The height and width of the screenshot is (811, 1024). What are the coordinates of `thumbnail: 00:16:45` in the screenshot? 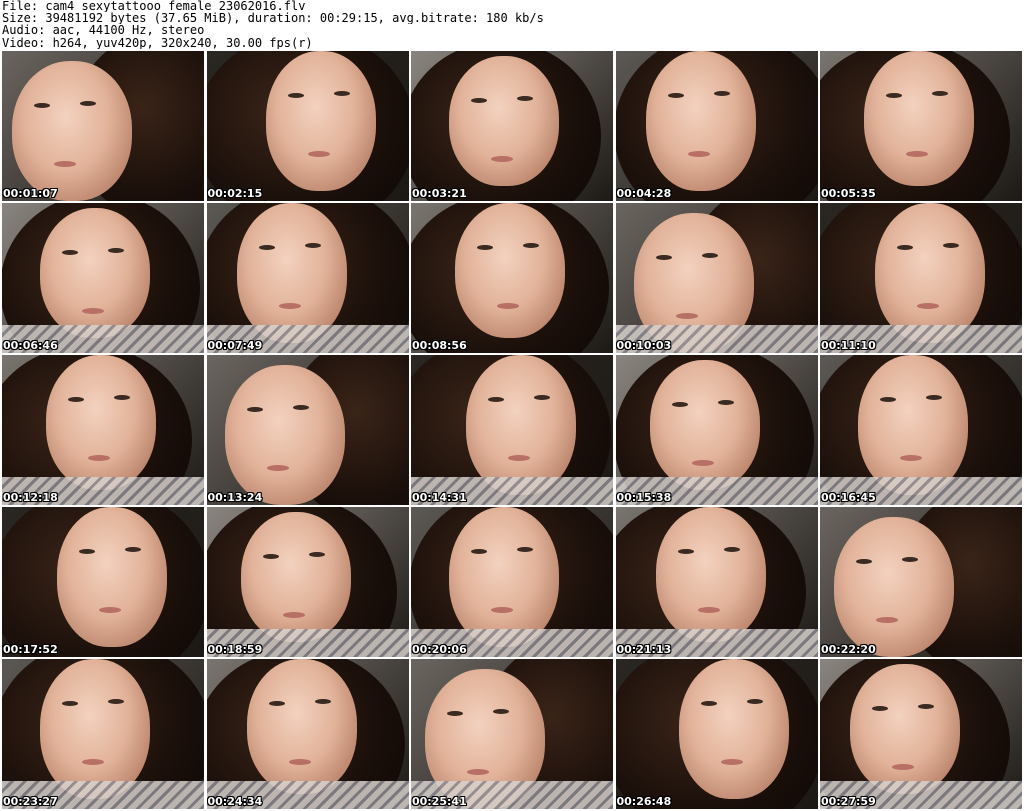 It's located at (921, 430).